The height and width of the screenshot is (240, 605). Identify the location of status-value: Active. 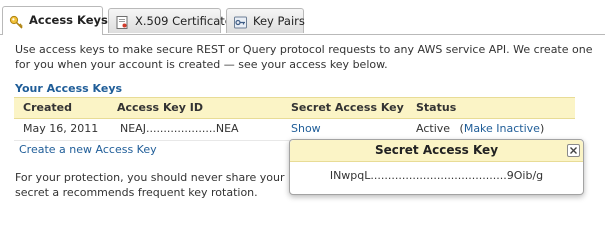
(433, 128).